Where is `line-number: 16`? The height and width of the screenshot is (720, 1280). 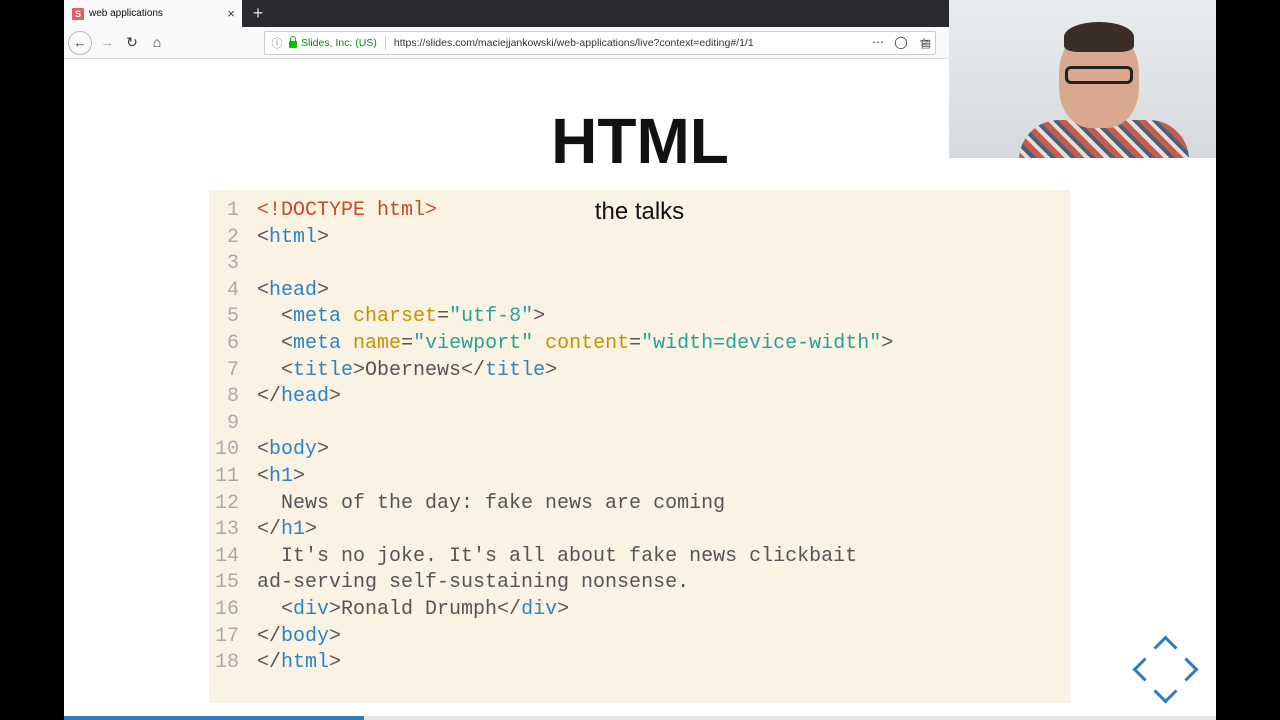
line-number: 16 is located at coordinates (226, 609).